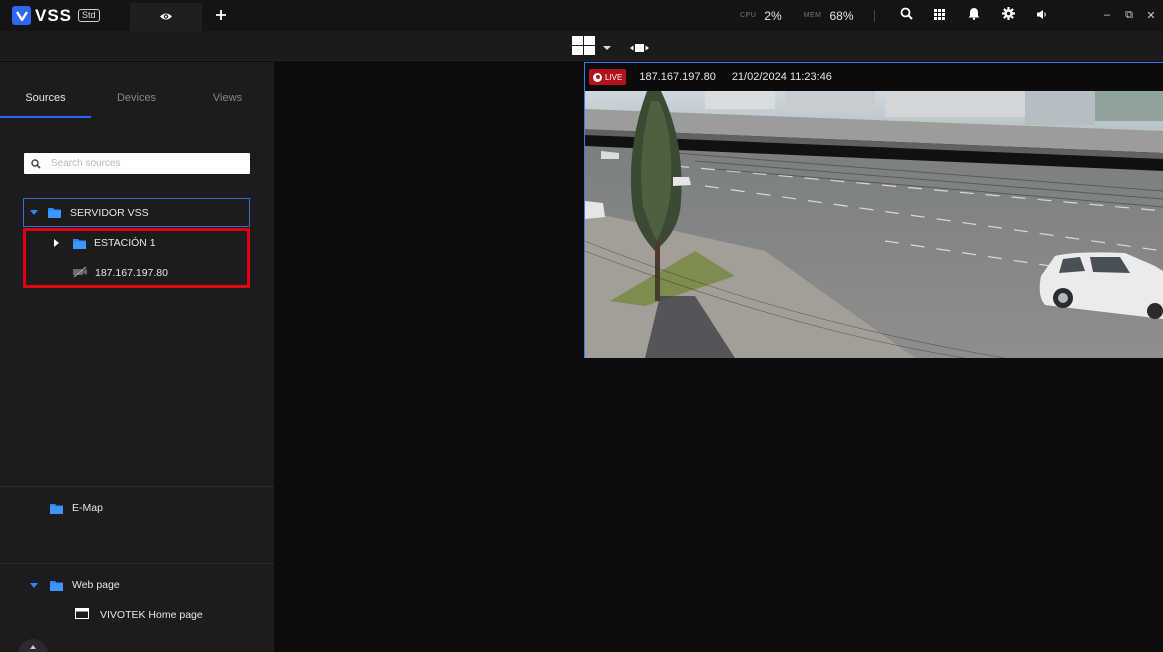 The width and height of the screenshot is (1163, 652). Describe the element at coordinates (96, 585) in the screenshot. I see `webpage-label: Web page` at that location.